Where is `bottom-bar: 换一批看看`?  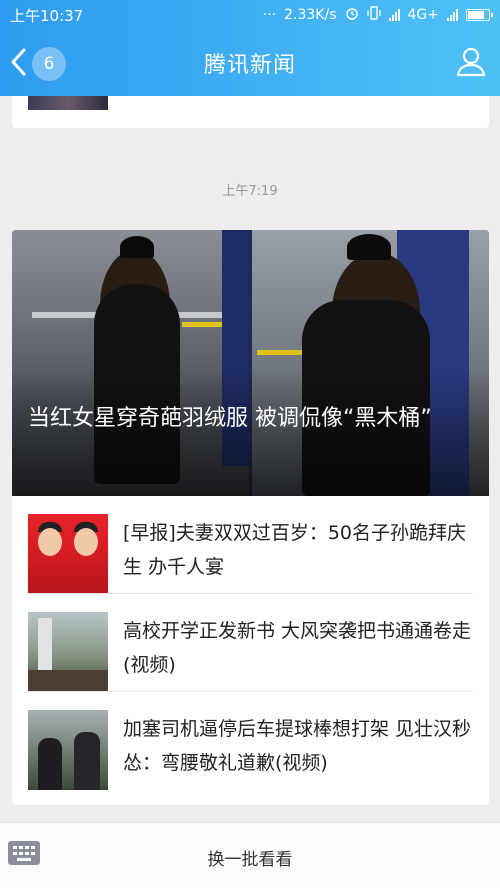
bottom-bar: 换一批看看 is located at coordinates (250, 855).